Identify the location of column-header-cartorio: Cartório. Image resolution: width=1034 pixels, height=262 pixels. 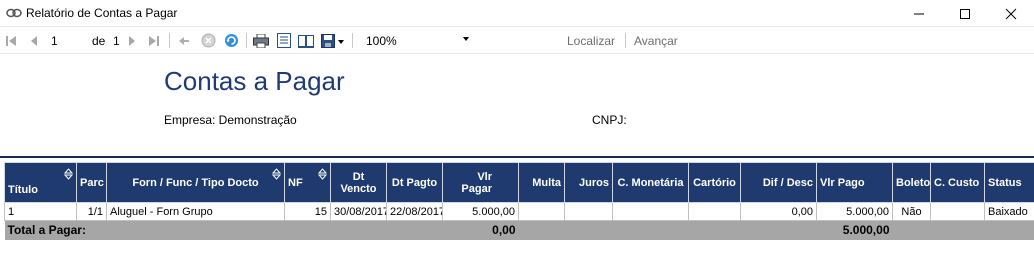
(714, 182).